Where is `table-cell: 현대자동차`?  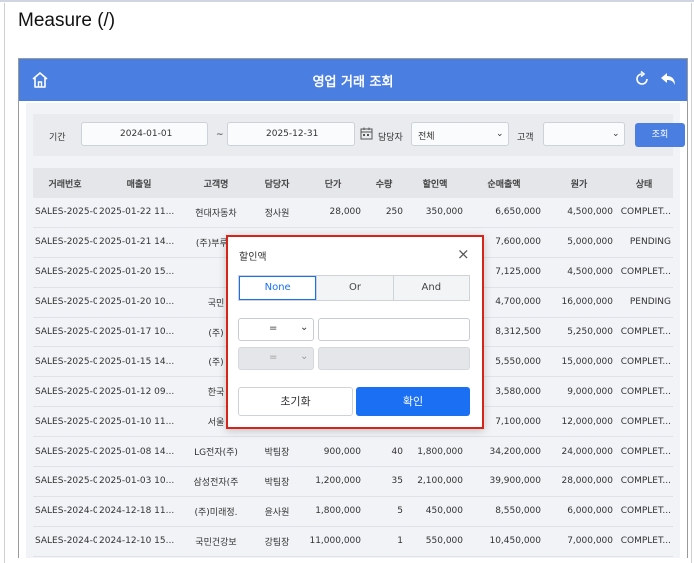 table-cell: 현대자동차 is located at coordinates (216, 213).